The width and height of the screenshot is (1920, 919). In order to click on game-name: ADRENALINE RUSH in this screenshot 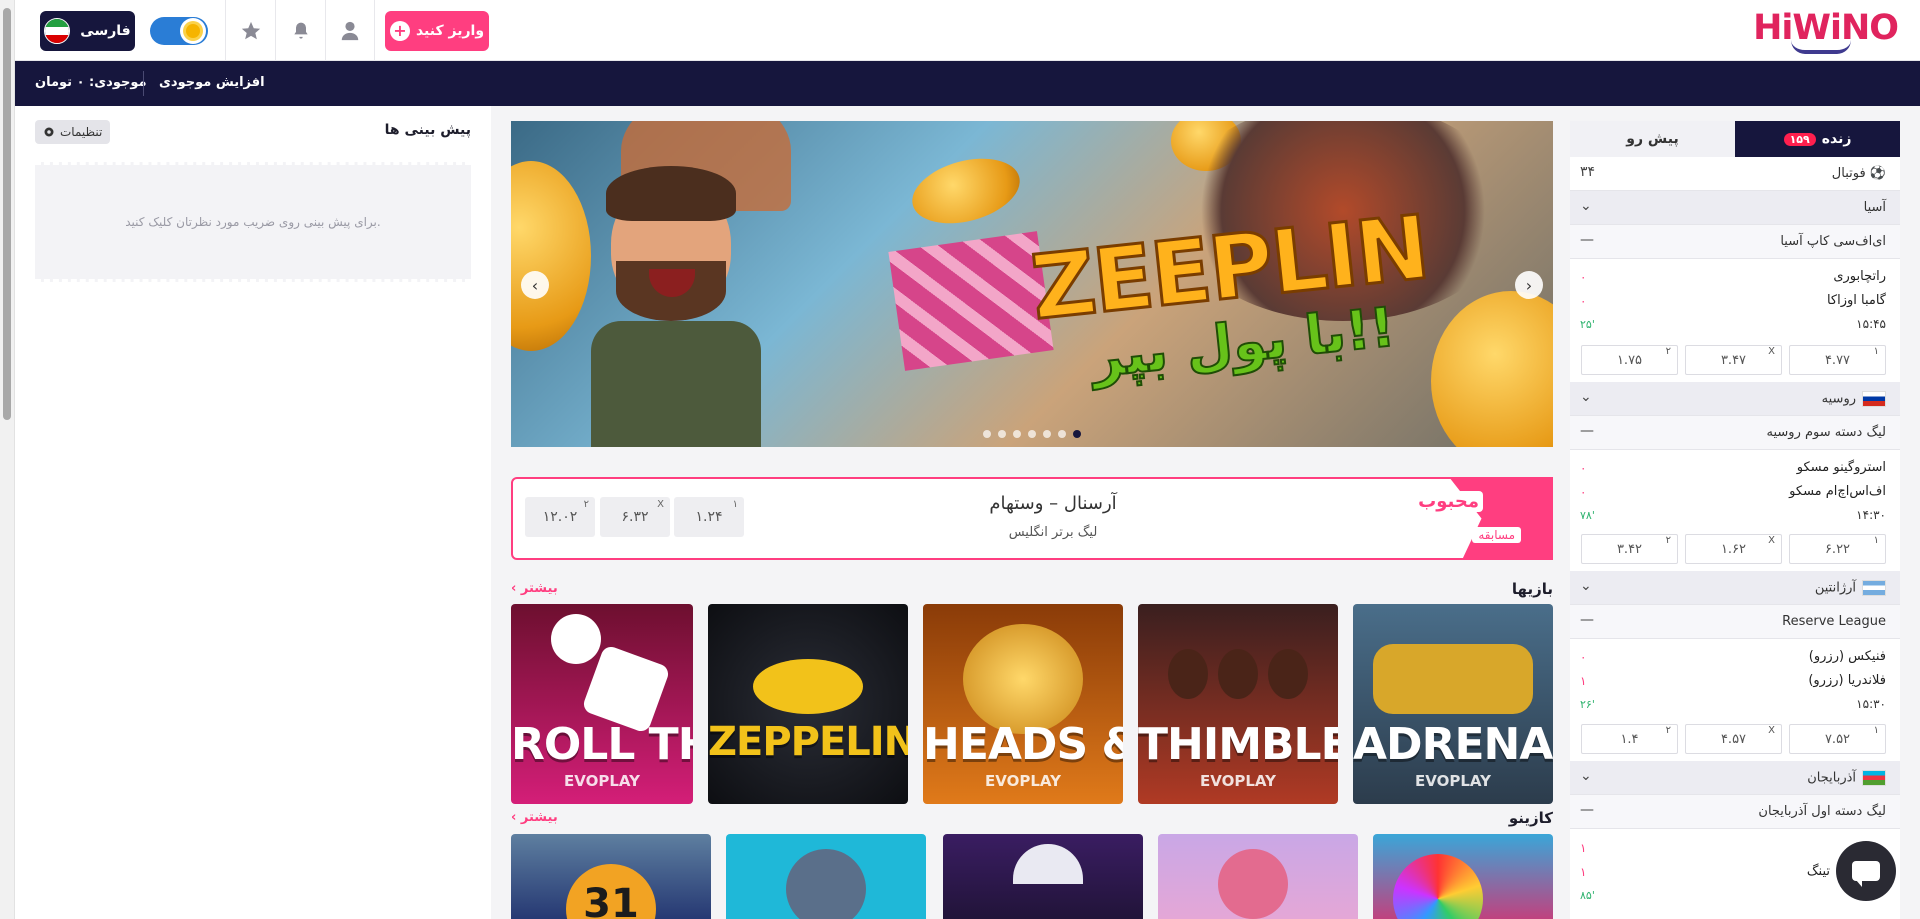, I will do `click(1453, 744)`.